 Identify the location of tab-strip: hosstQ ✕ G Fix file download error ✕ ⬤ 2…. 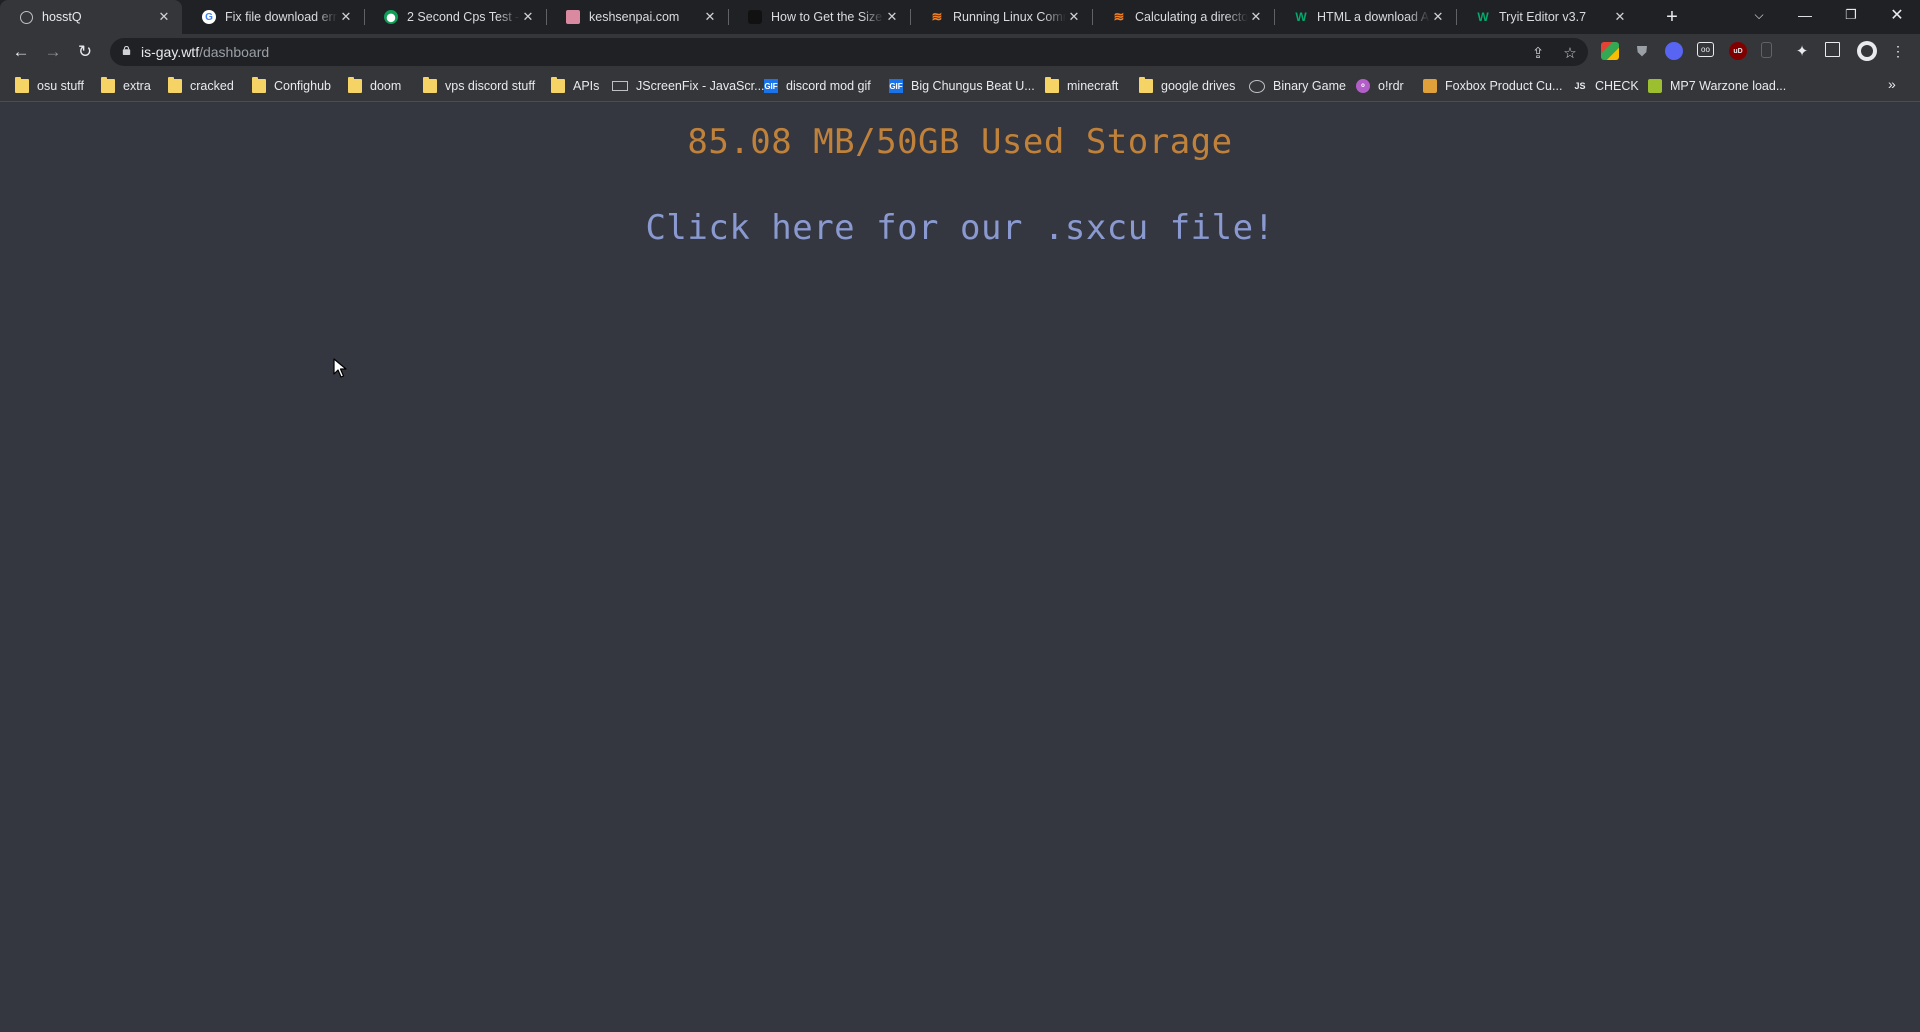
(960, 17).